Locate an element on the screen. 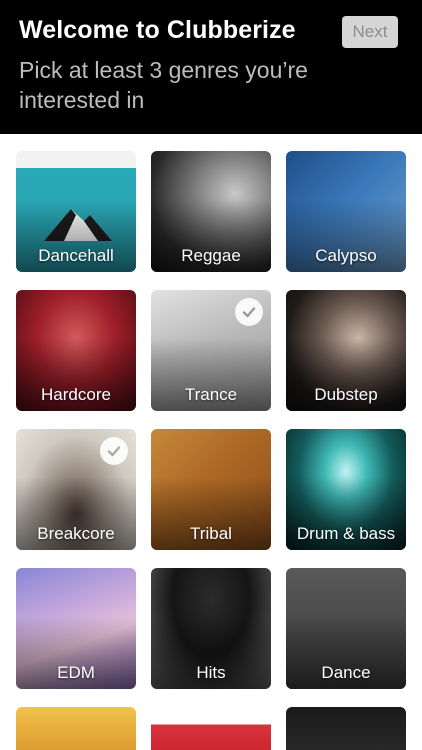  genre-tile-hits: Hits is located at coordinates (211, 628).